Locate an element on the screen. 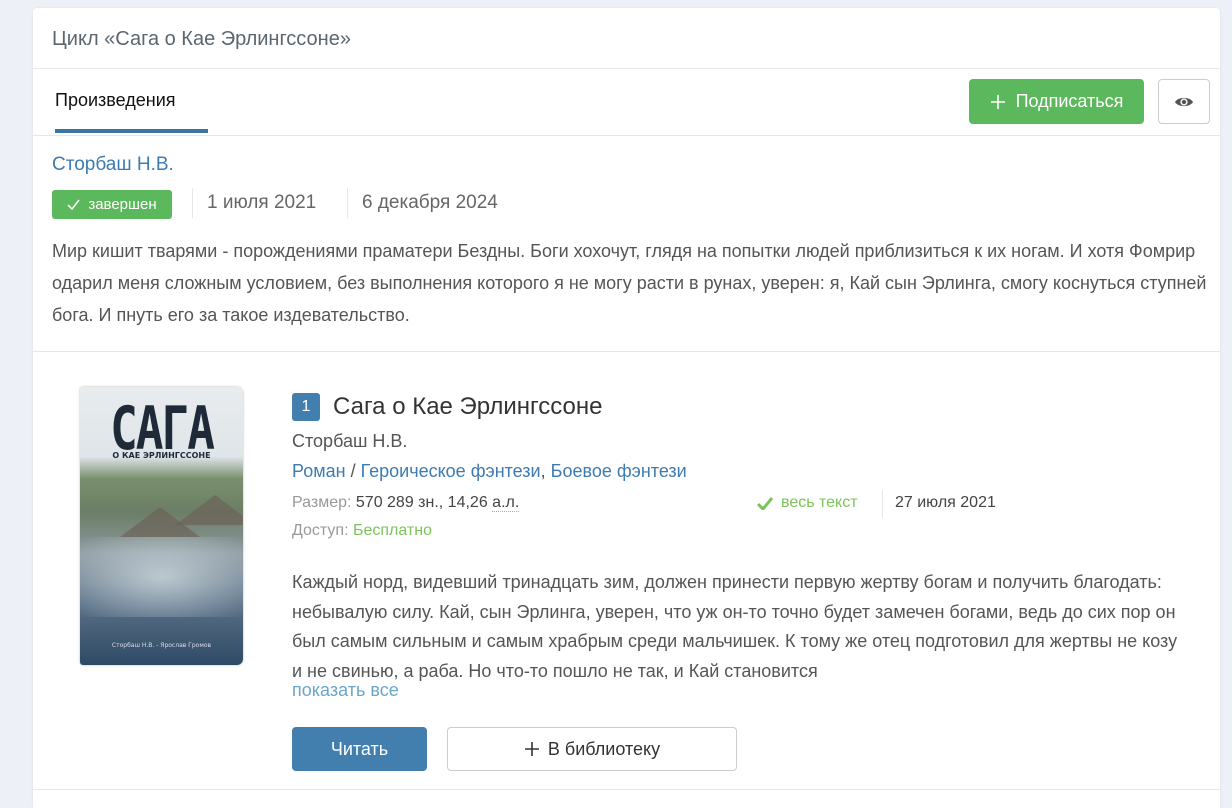  size-label: Размер: is located at coordinates (322, 502).